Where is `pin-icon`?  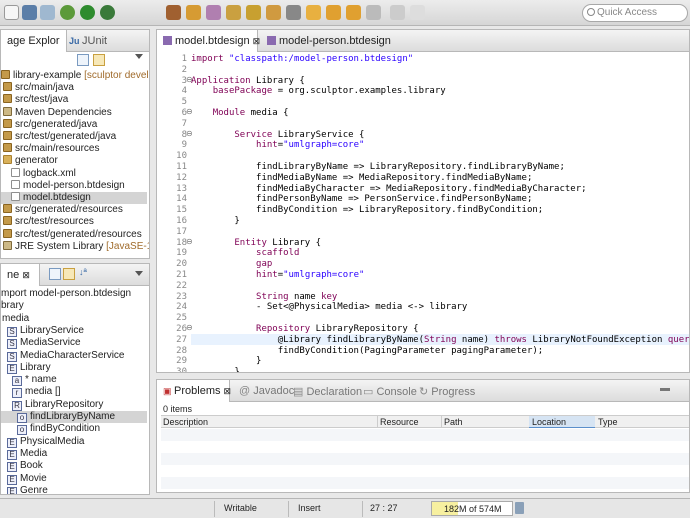
pin-icon is located at coordinates (293, 12).